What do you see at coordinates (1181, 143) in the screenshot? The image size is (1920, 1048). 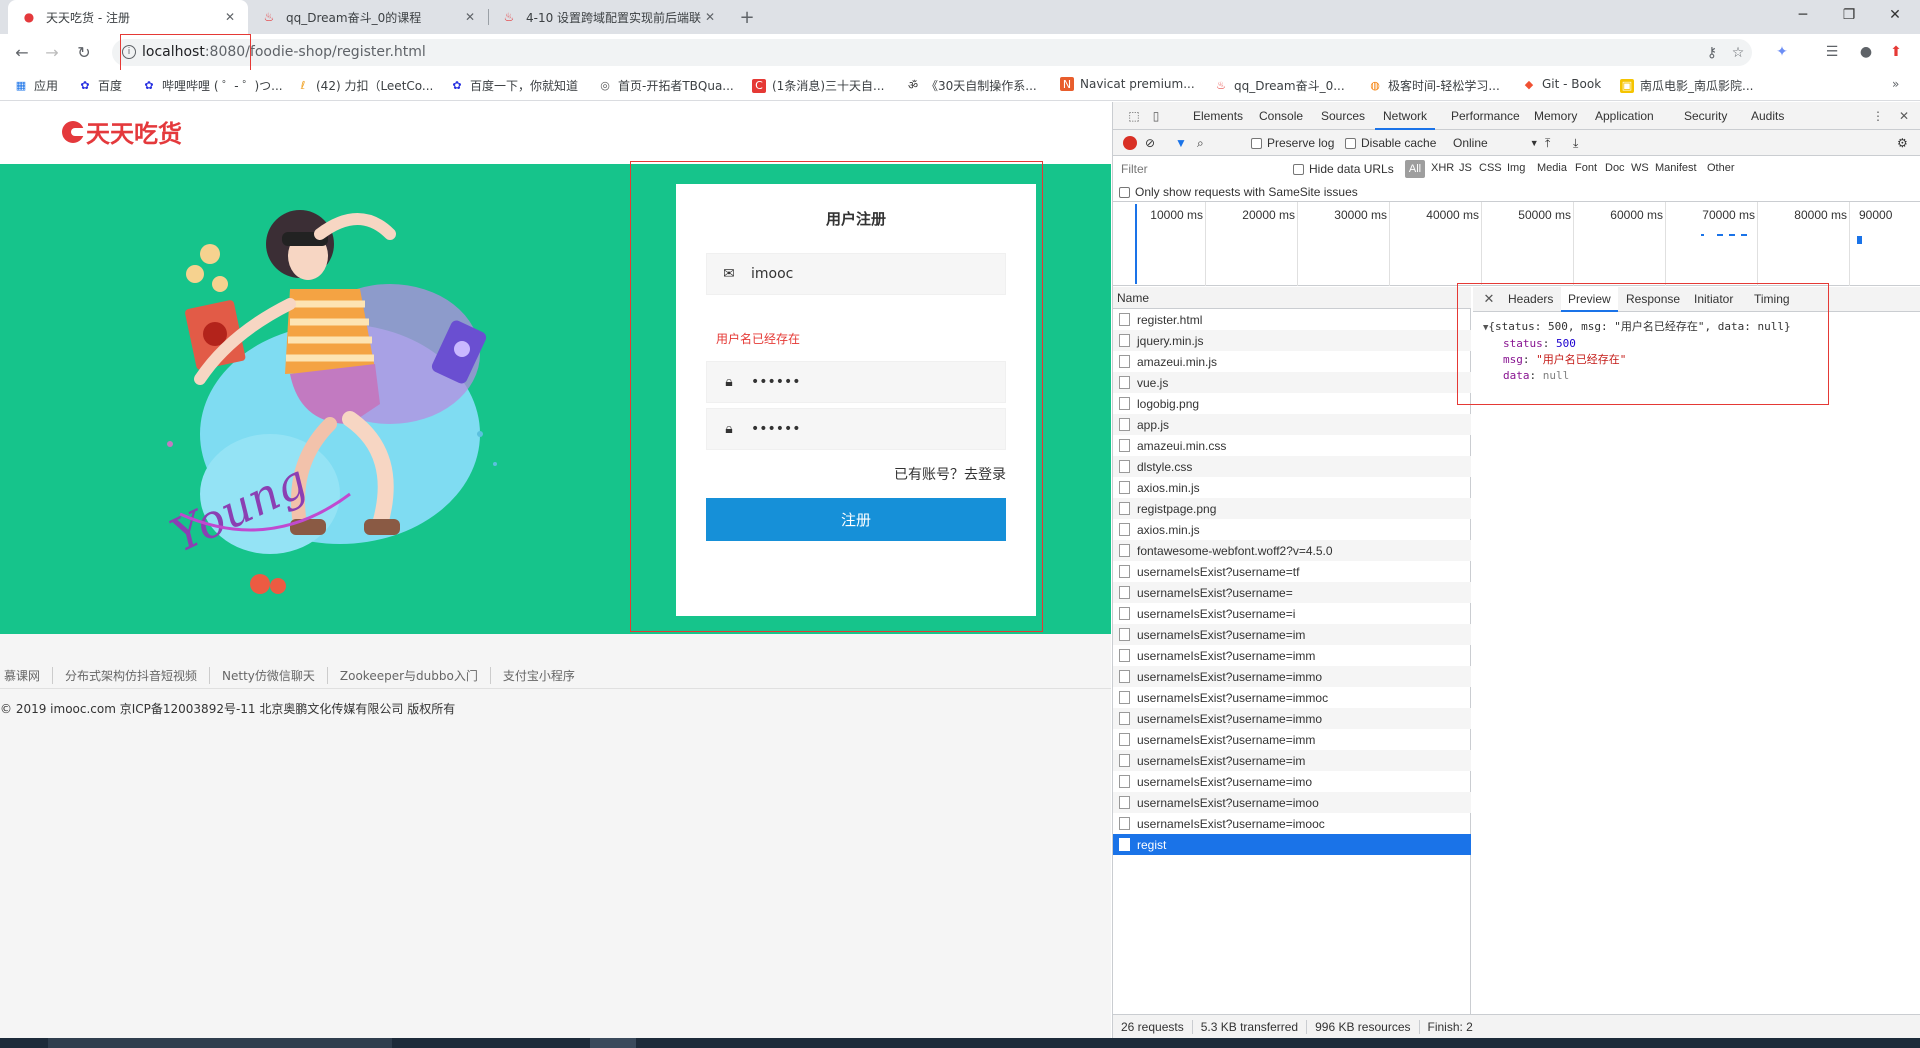 I see `filter-icon: ▼` at bounding box center [1181, 143].